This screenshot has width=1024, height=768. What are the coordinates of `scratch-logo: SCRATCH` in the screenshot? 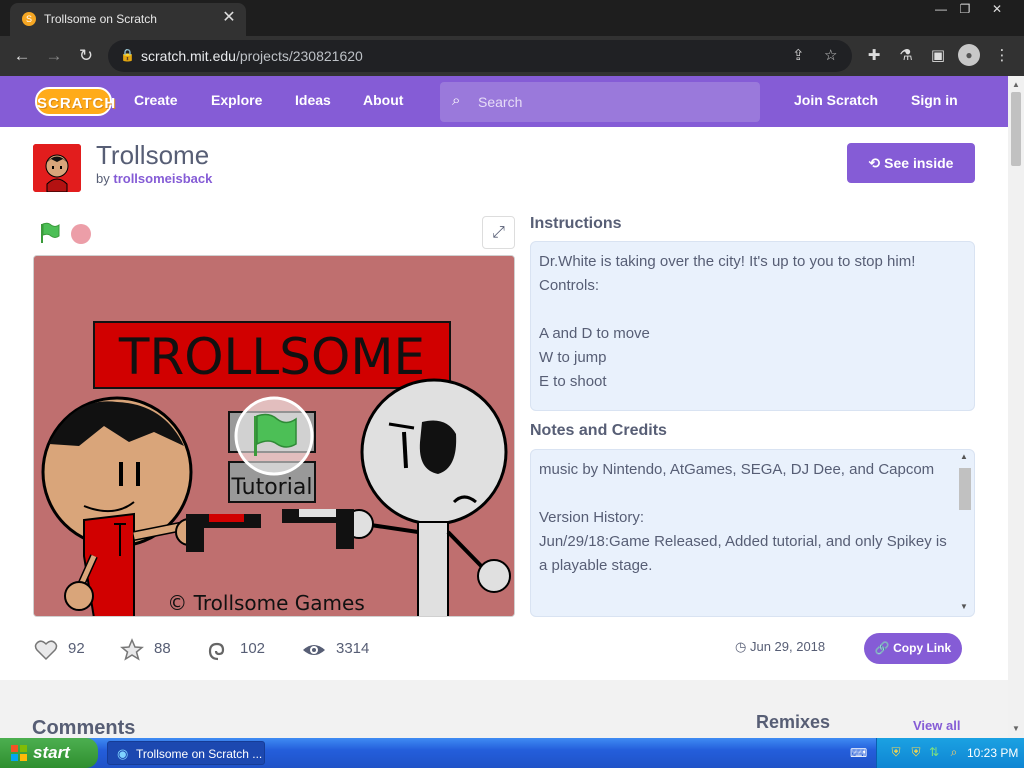 It's located at (75, 101).